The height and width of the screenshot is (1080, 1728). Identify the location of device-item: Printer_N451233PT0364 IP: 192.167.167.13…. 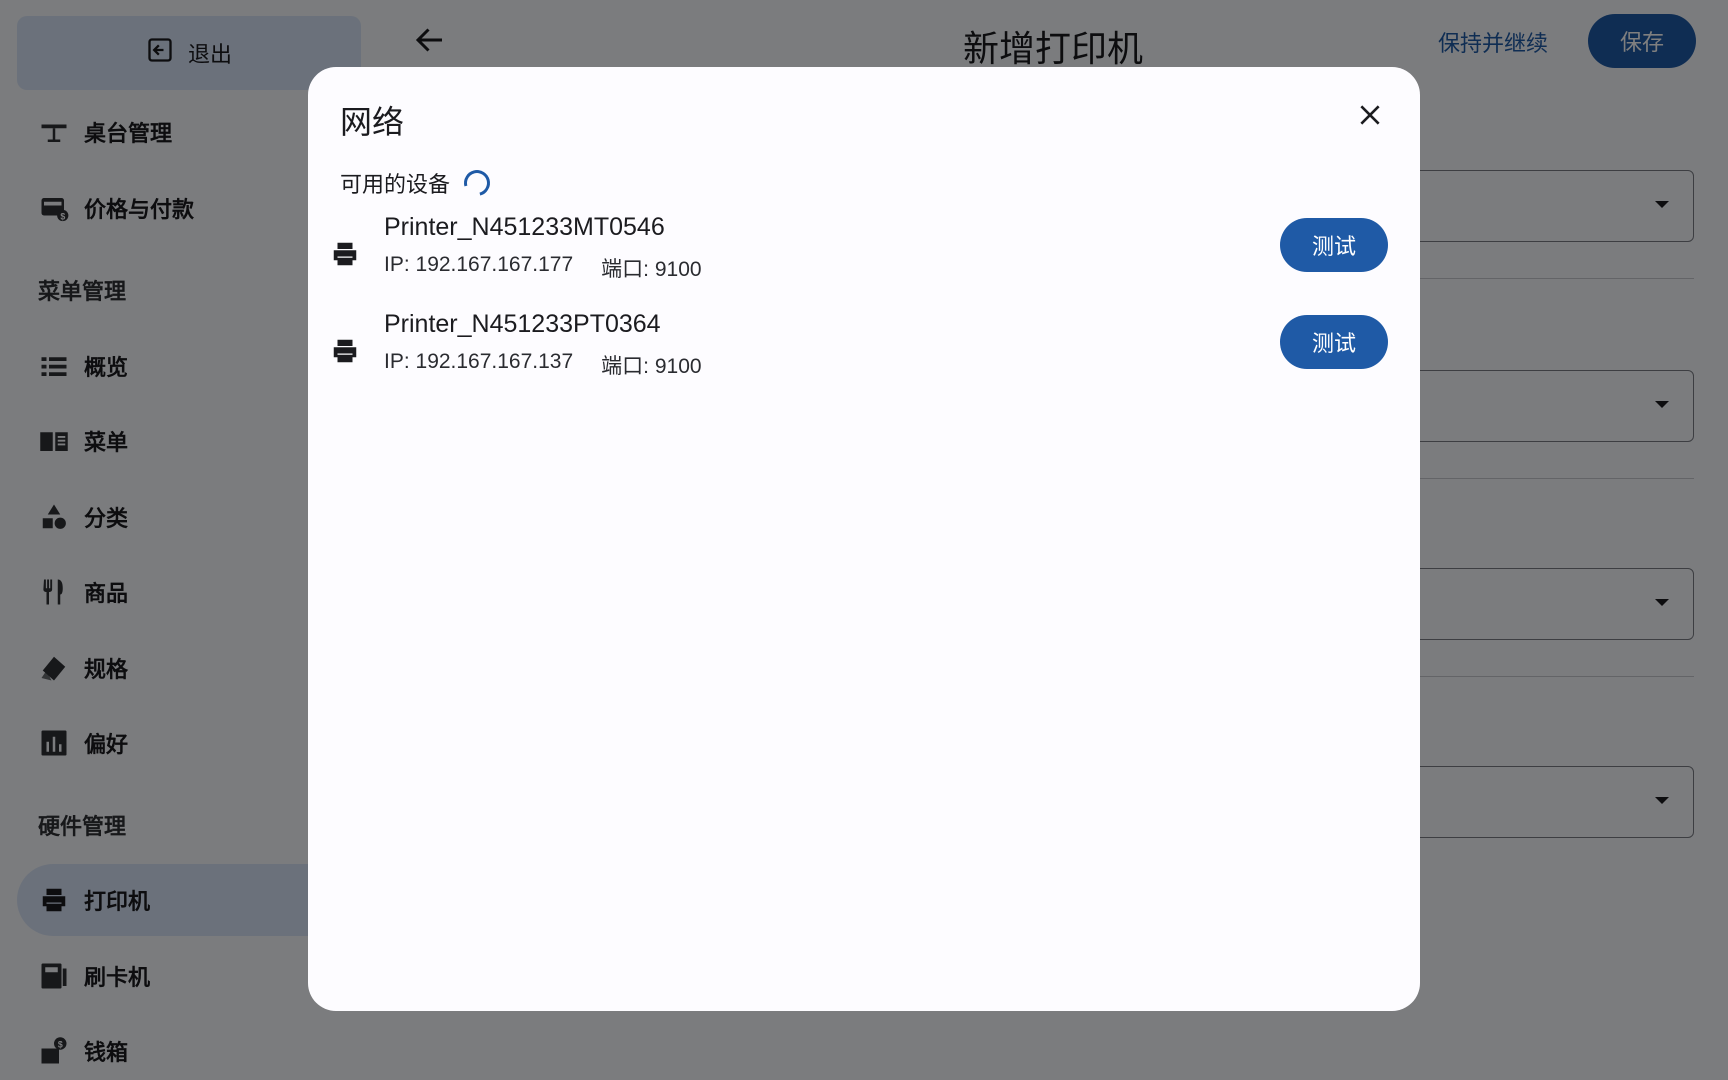
(864, 355).